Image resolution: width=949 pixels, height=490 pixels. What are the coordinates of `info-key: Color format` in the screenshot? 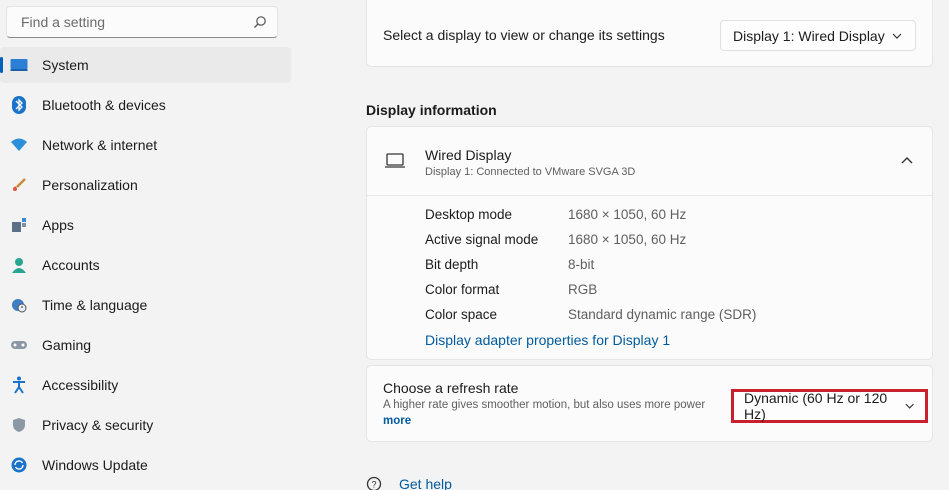 It's located at (462, 289).